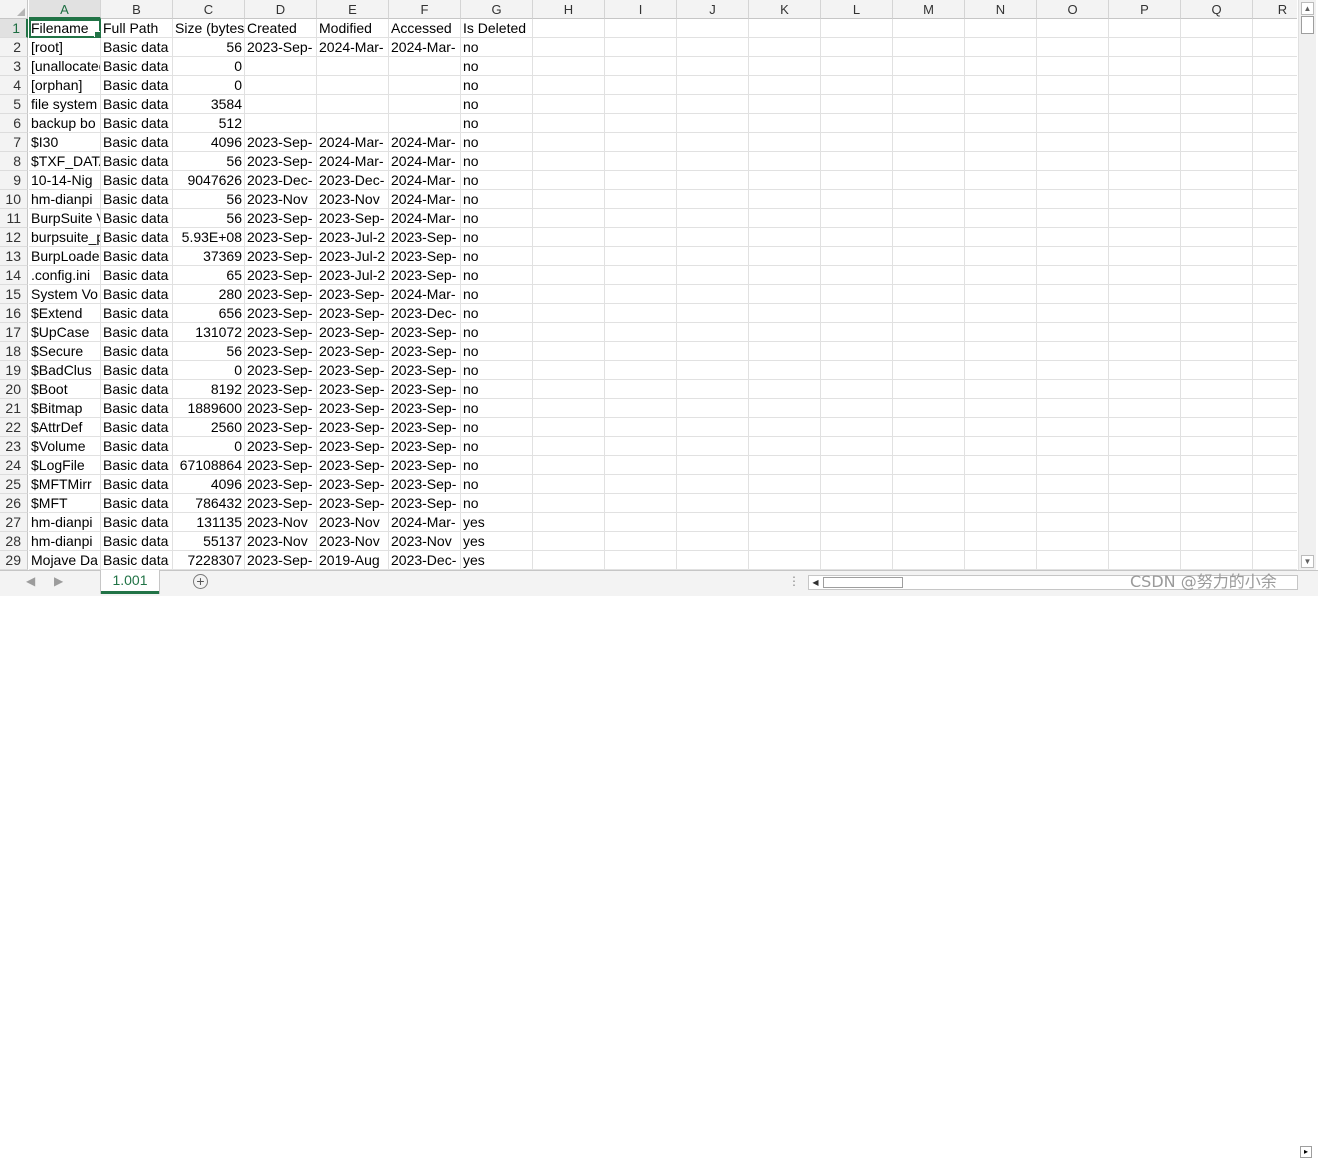 The height and width of the screenshot is (1158, 1318). I want to click on table-cell: .config.ini, so click(65, 275).